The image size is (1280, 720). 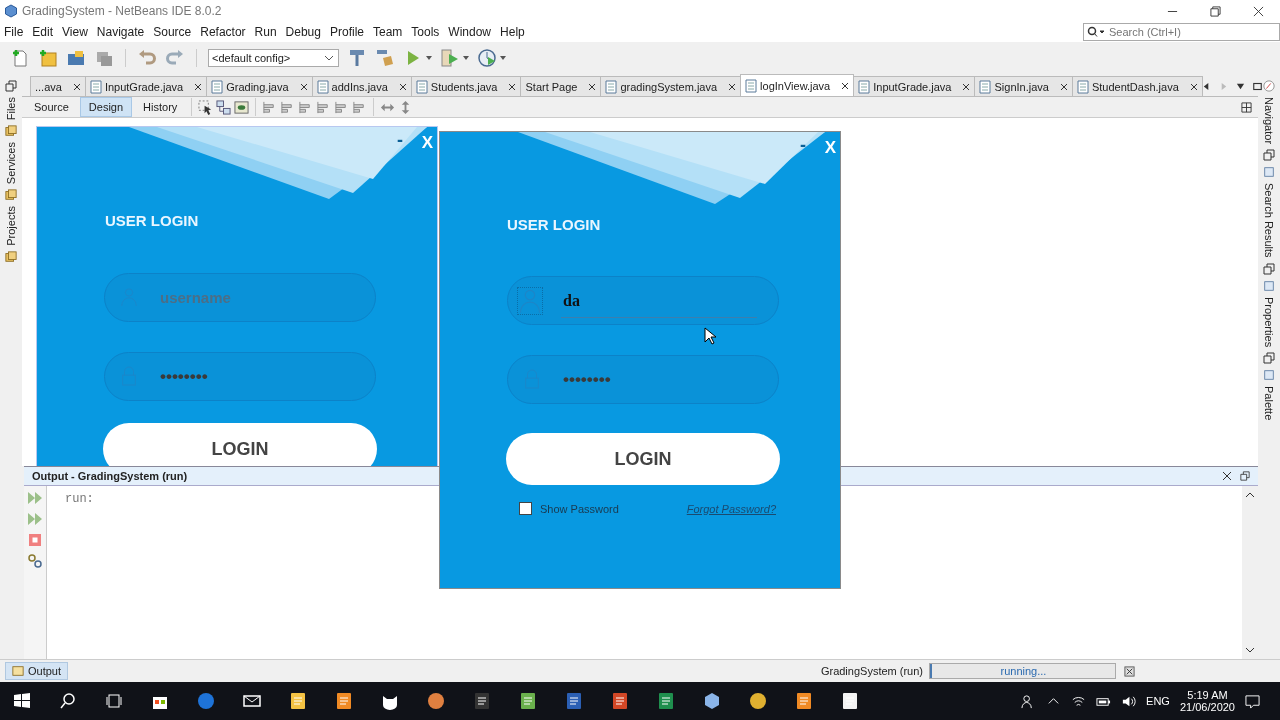 What do you see at coordinates (48, 58) in the screenshot?
I see `new-project-icon` at bounding box center [48, 58].